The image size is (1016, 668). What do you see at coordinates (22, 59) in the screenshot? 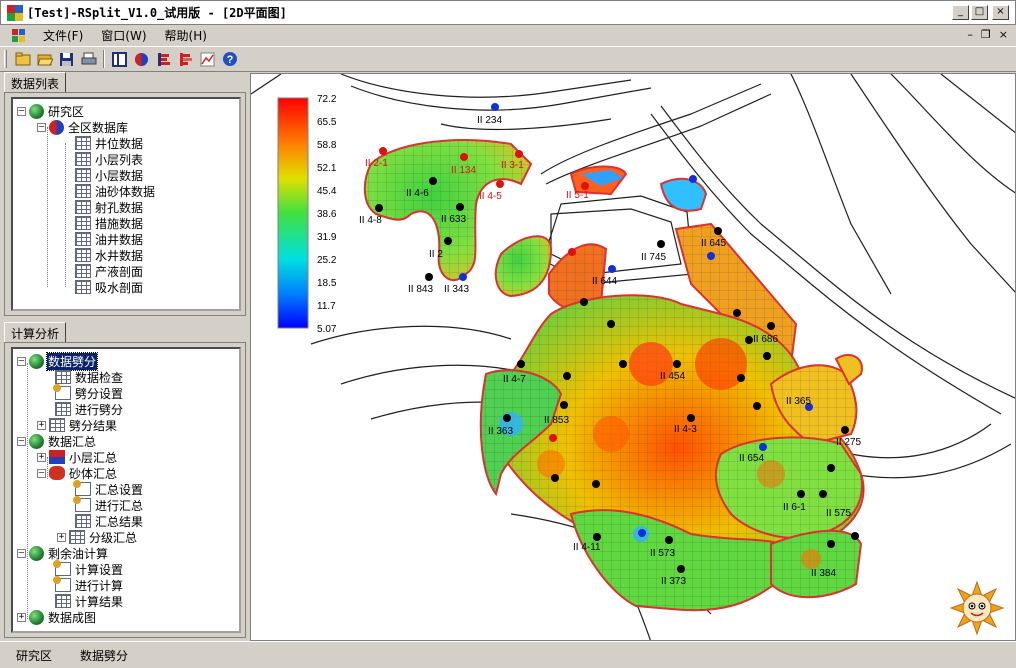
I see `new-icon` at bounding box center [22, 59].